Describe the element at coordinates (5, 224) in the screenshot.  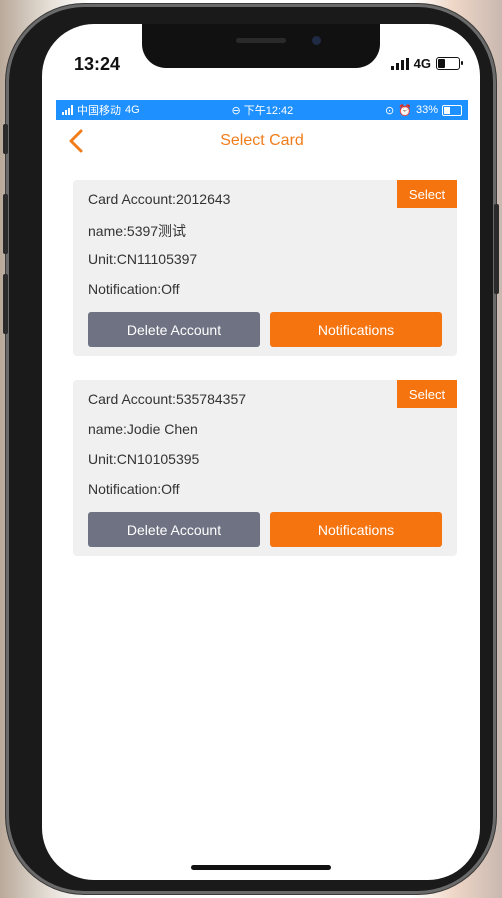
I see `volume-up-button` at that location.